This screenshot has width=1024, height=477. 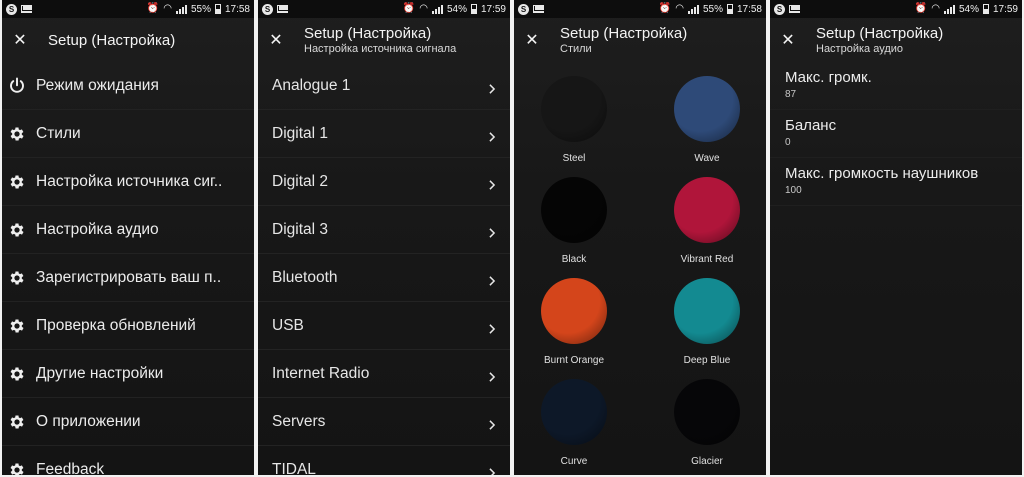 What do you see at coordinates (384, 134) in the screenshot?
I see `source-item: Digital 1` at bounding box center [384, 134].